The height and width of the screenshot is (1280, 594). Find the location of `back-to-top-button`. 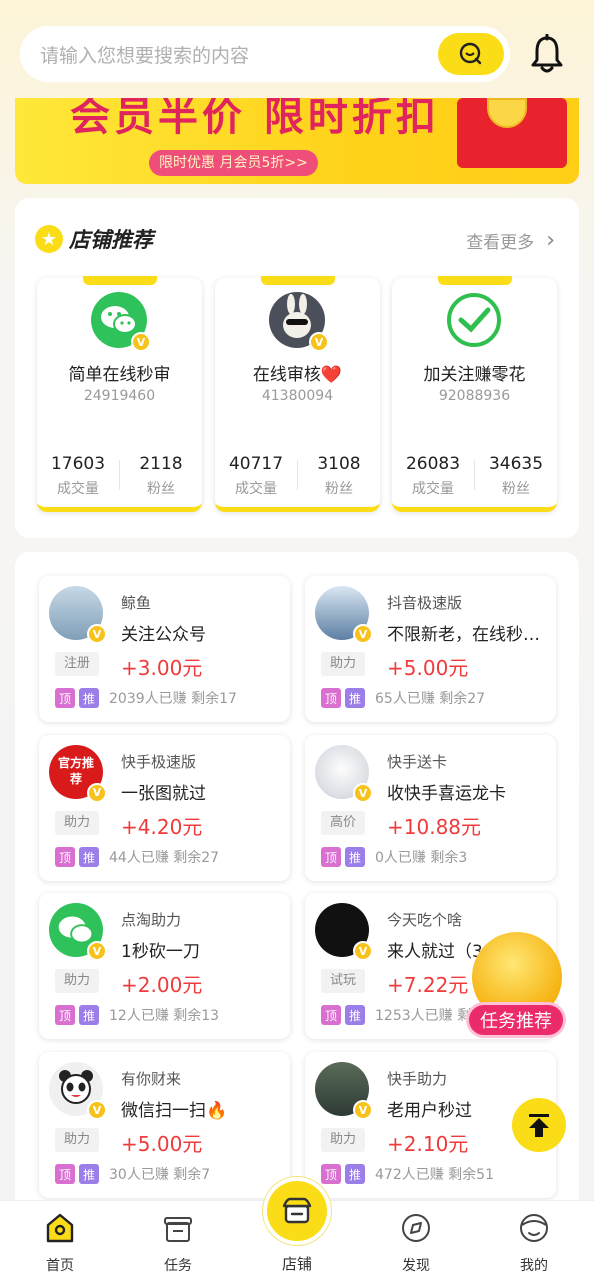

back-to-top-button is located at coordinates (539, 1125).